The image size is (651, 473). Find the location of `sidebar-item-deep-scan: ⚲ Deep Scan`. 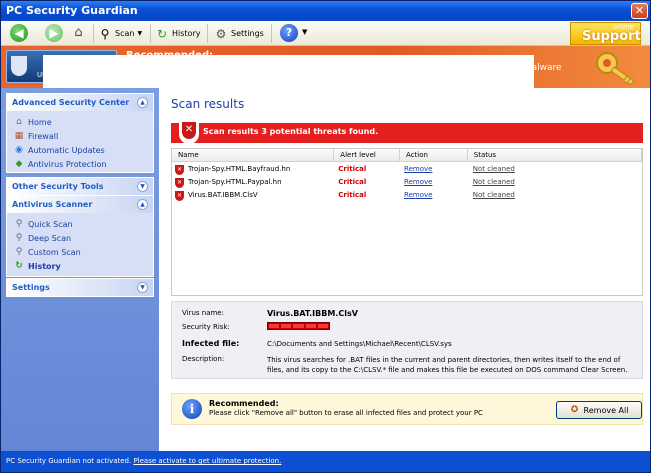

sidebar-item-deep-scan: ⚲ Deep Scan is located at coordinates (83, 238).